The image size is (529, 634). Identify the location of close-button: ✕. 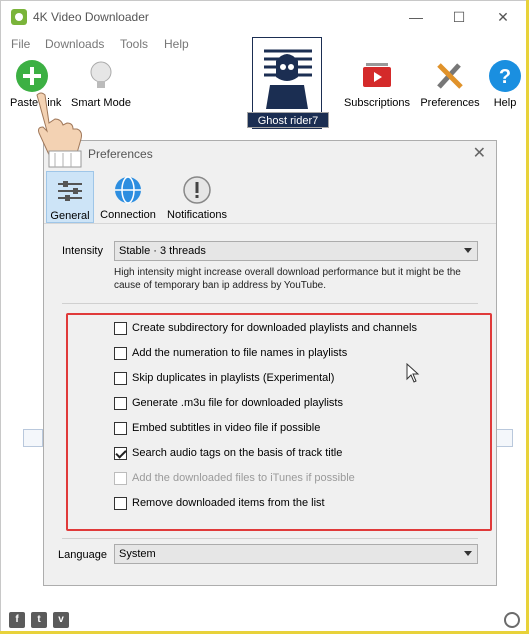
(503, 17).